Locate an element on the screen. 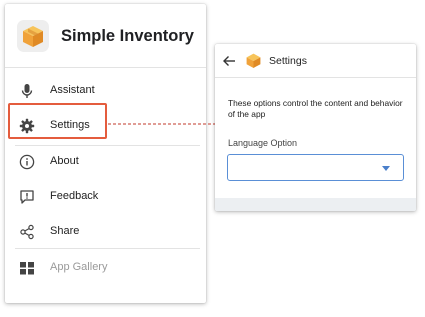  nav-item-about: About is located at coordinates (107, 162).